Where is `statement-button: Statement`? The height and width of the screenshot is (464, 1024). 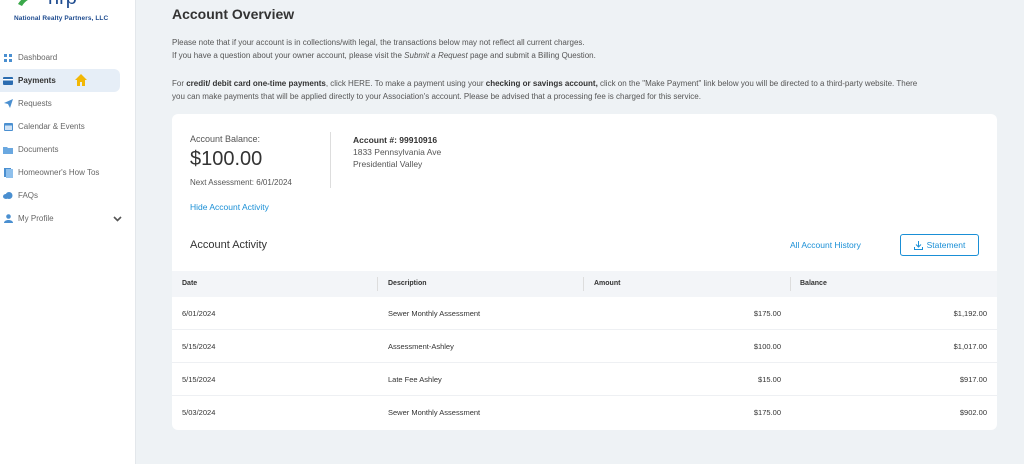 statement-button: Statement is located at coordinates (939, 245).